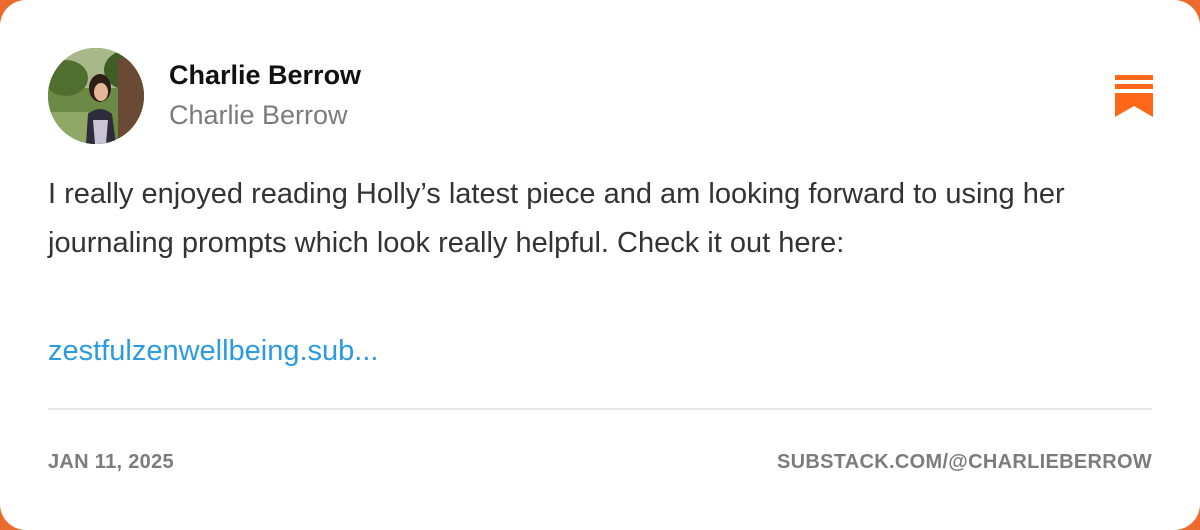  Describe the element at coordinates (600, 409) in the screenshot. I see `divider` at that location.